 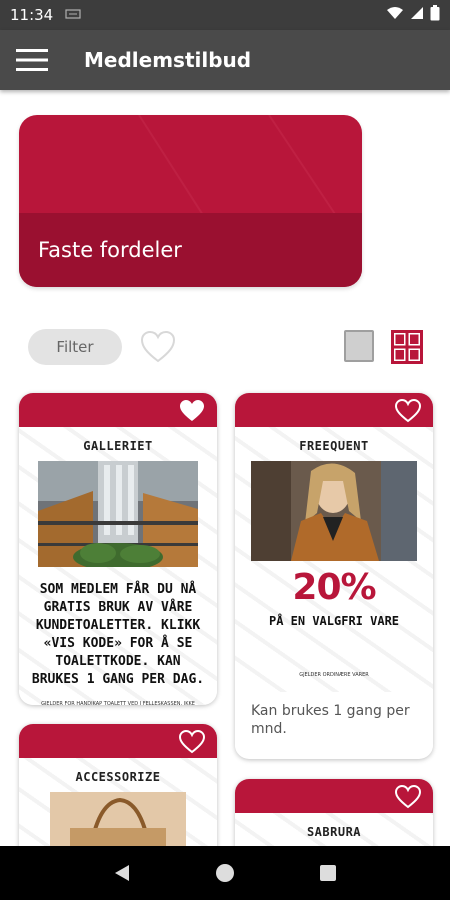 I want to click on discount-label: PÅ EN VALGFRI VARE, so click(x=334, y=621).